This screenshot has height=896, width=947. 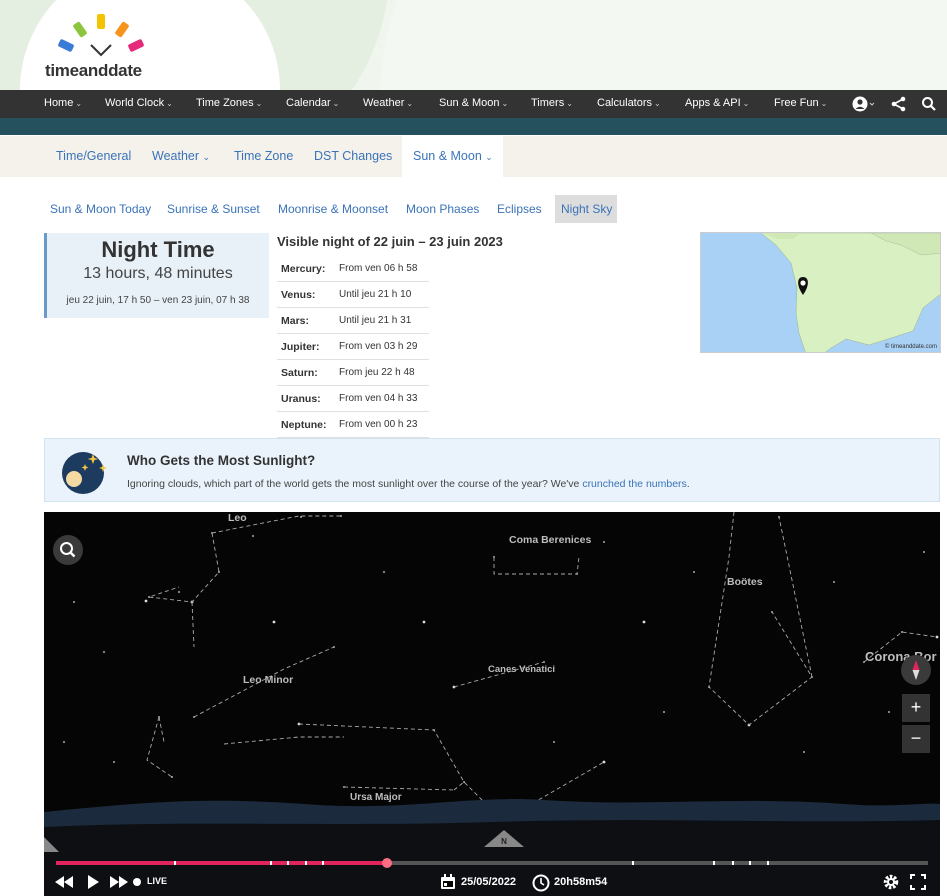 I want to click on zoom-out-button: −, so click(x=916, y=739).